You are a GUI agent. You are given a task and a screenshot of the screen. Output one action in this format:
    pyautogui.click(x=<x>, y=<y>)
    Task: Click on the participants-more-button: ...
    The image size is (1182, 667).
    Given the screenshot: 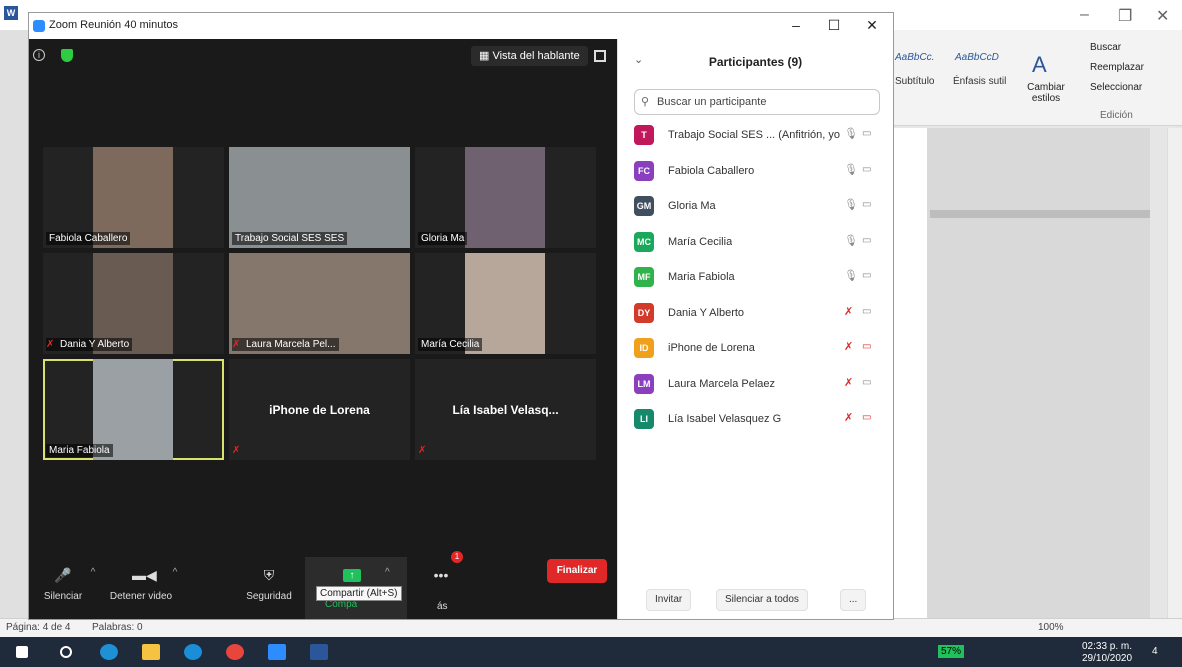 What is the action you would take?
    pyautogui.click(x=853, y=600)
    